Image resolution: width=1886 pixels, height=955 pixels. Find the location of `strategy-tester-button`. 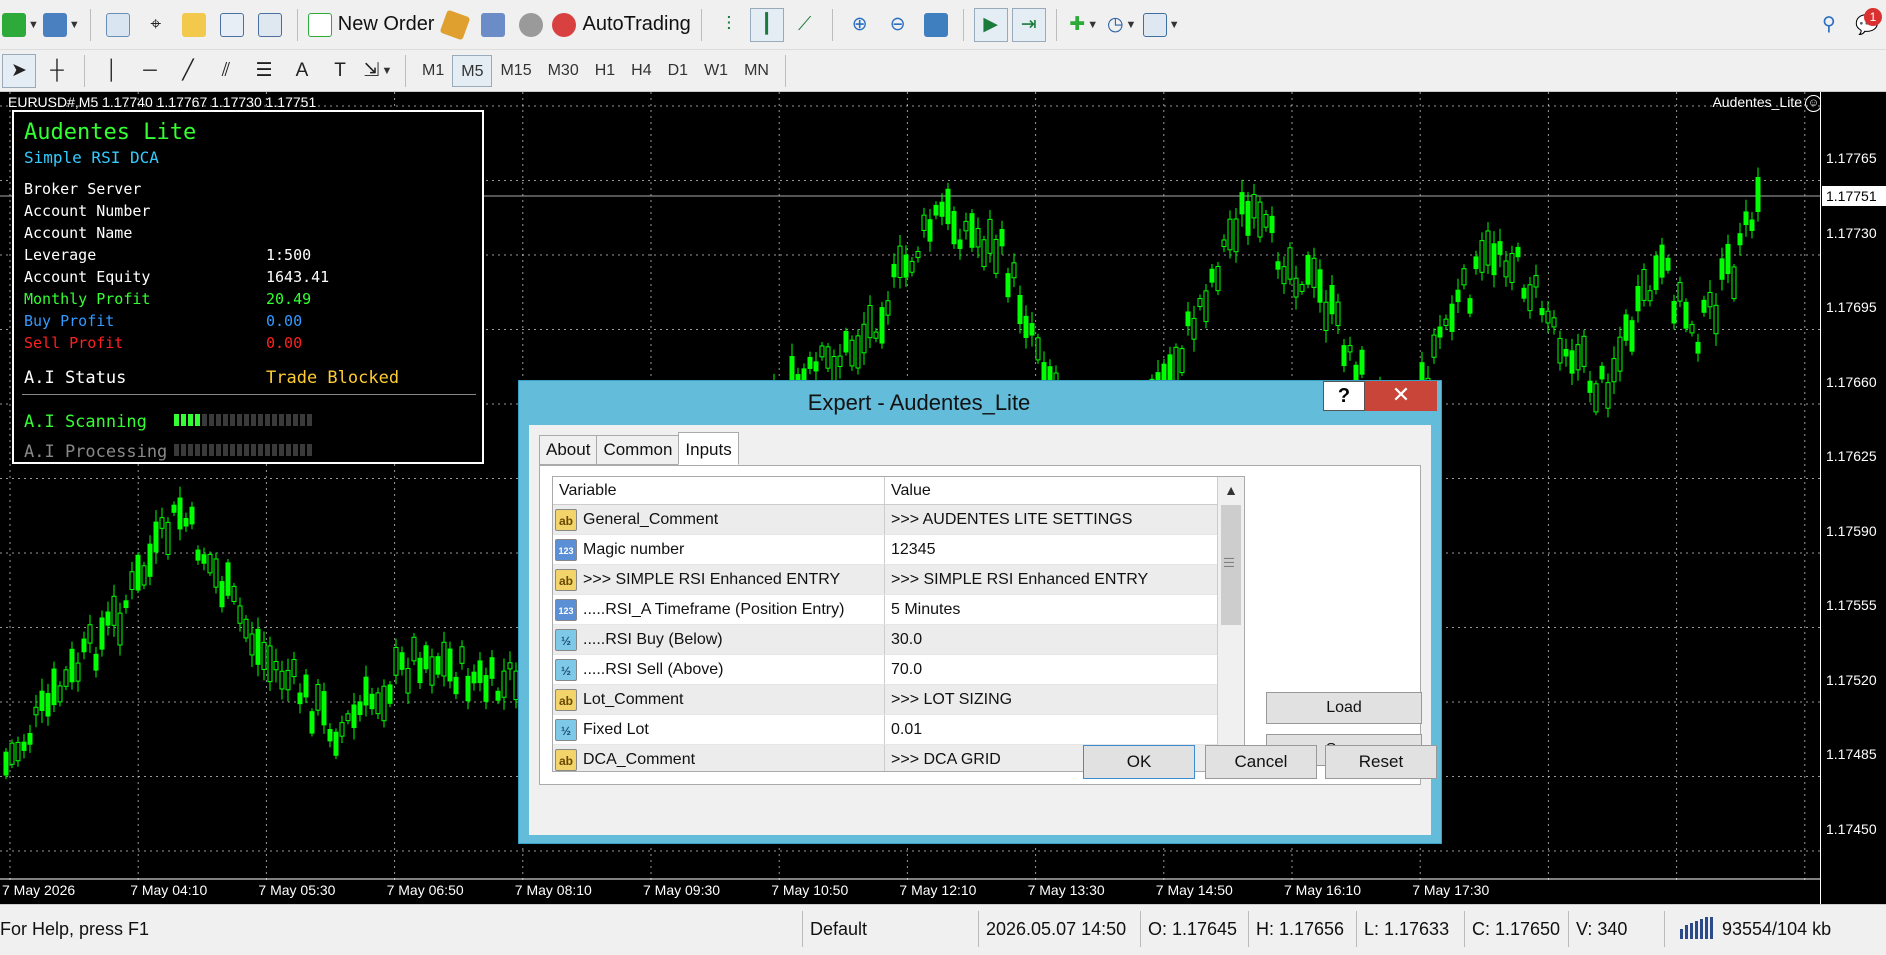

strategy-tester-button is located at coordinates (270, 25).